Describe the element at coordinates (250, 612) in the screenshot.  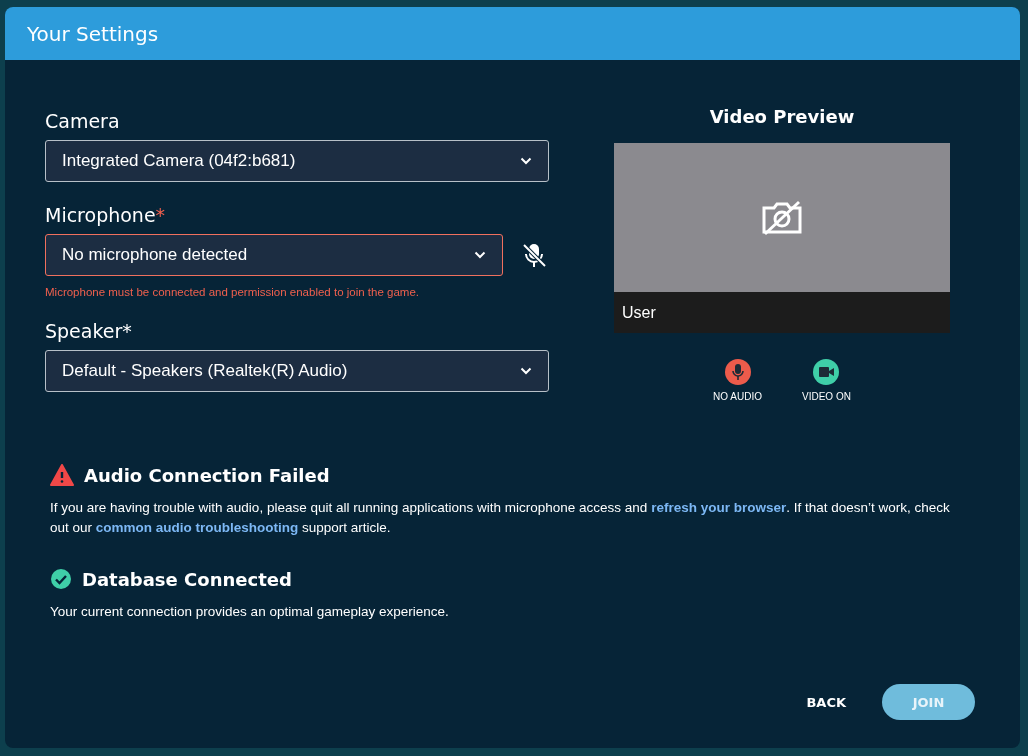
I see `notice-text: Your current connection provides an optimal gameplay experience.` at that location.